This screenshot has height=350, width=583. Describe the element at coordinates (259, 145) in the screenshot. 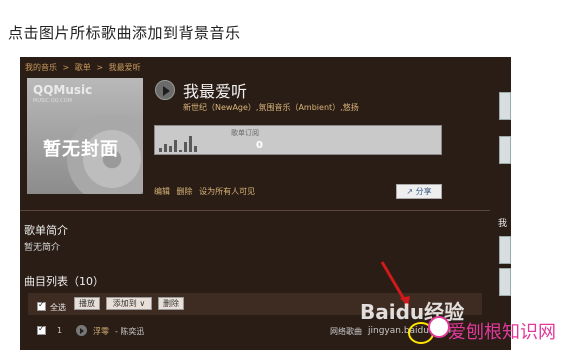

I see `stat-value: 0` at that location.